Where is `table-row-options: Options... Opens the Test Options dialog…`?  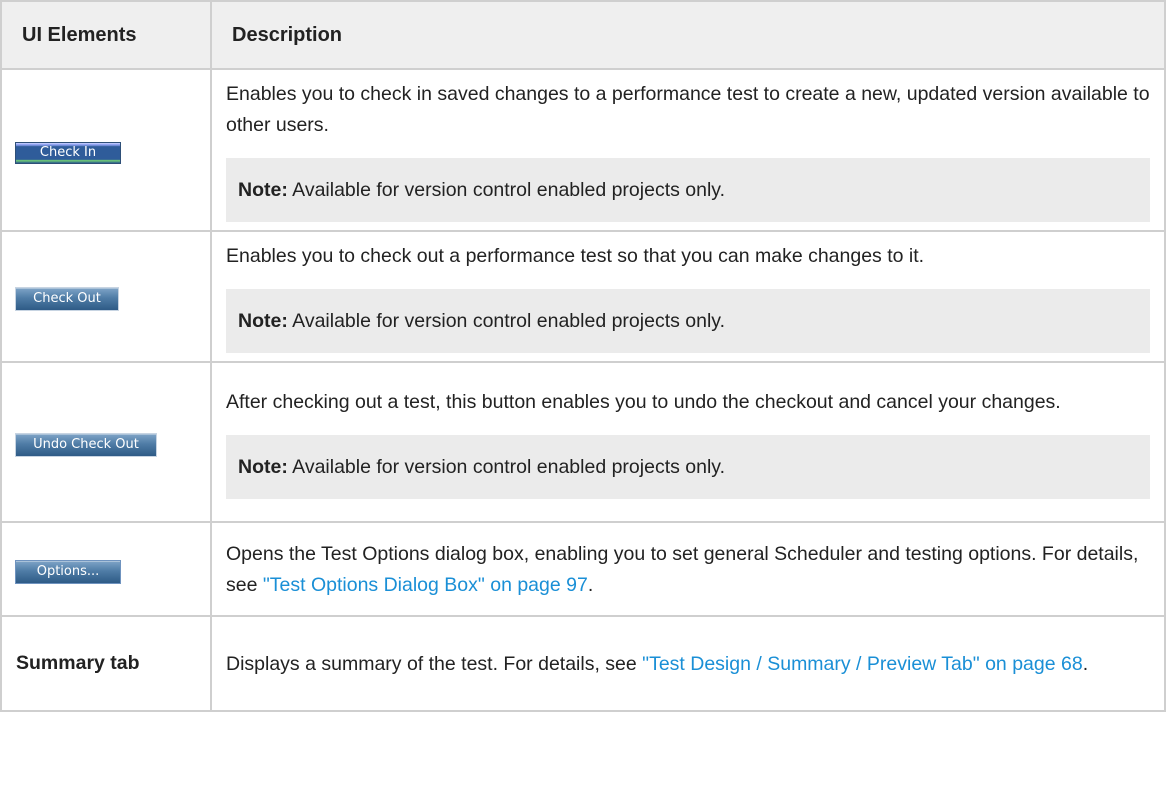
table-row-options: Options... Opens the Test Options dialog… is located at coordinates (583, 569).